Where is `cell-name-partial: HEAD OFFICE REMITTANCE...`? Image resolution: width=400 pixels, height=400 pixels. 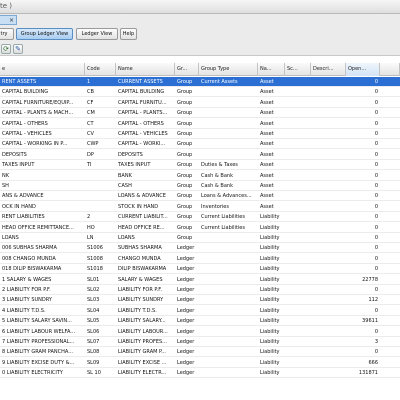
cell-name-partial: HEAD OFFICE REMITTANCE... is located at coordinates (38, 227).